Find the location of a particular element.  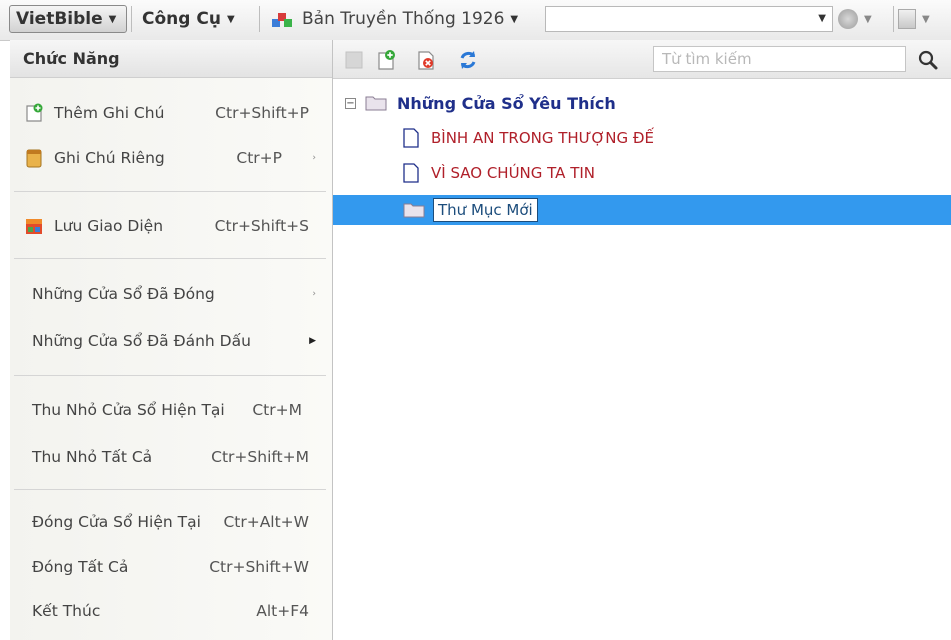

menu-item-shortcut: Ctr+Alt+W is located at coordinates (266, 522).